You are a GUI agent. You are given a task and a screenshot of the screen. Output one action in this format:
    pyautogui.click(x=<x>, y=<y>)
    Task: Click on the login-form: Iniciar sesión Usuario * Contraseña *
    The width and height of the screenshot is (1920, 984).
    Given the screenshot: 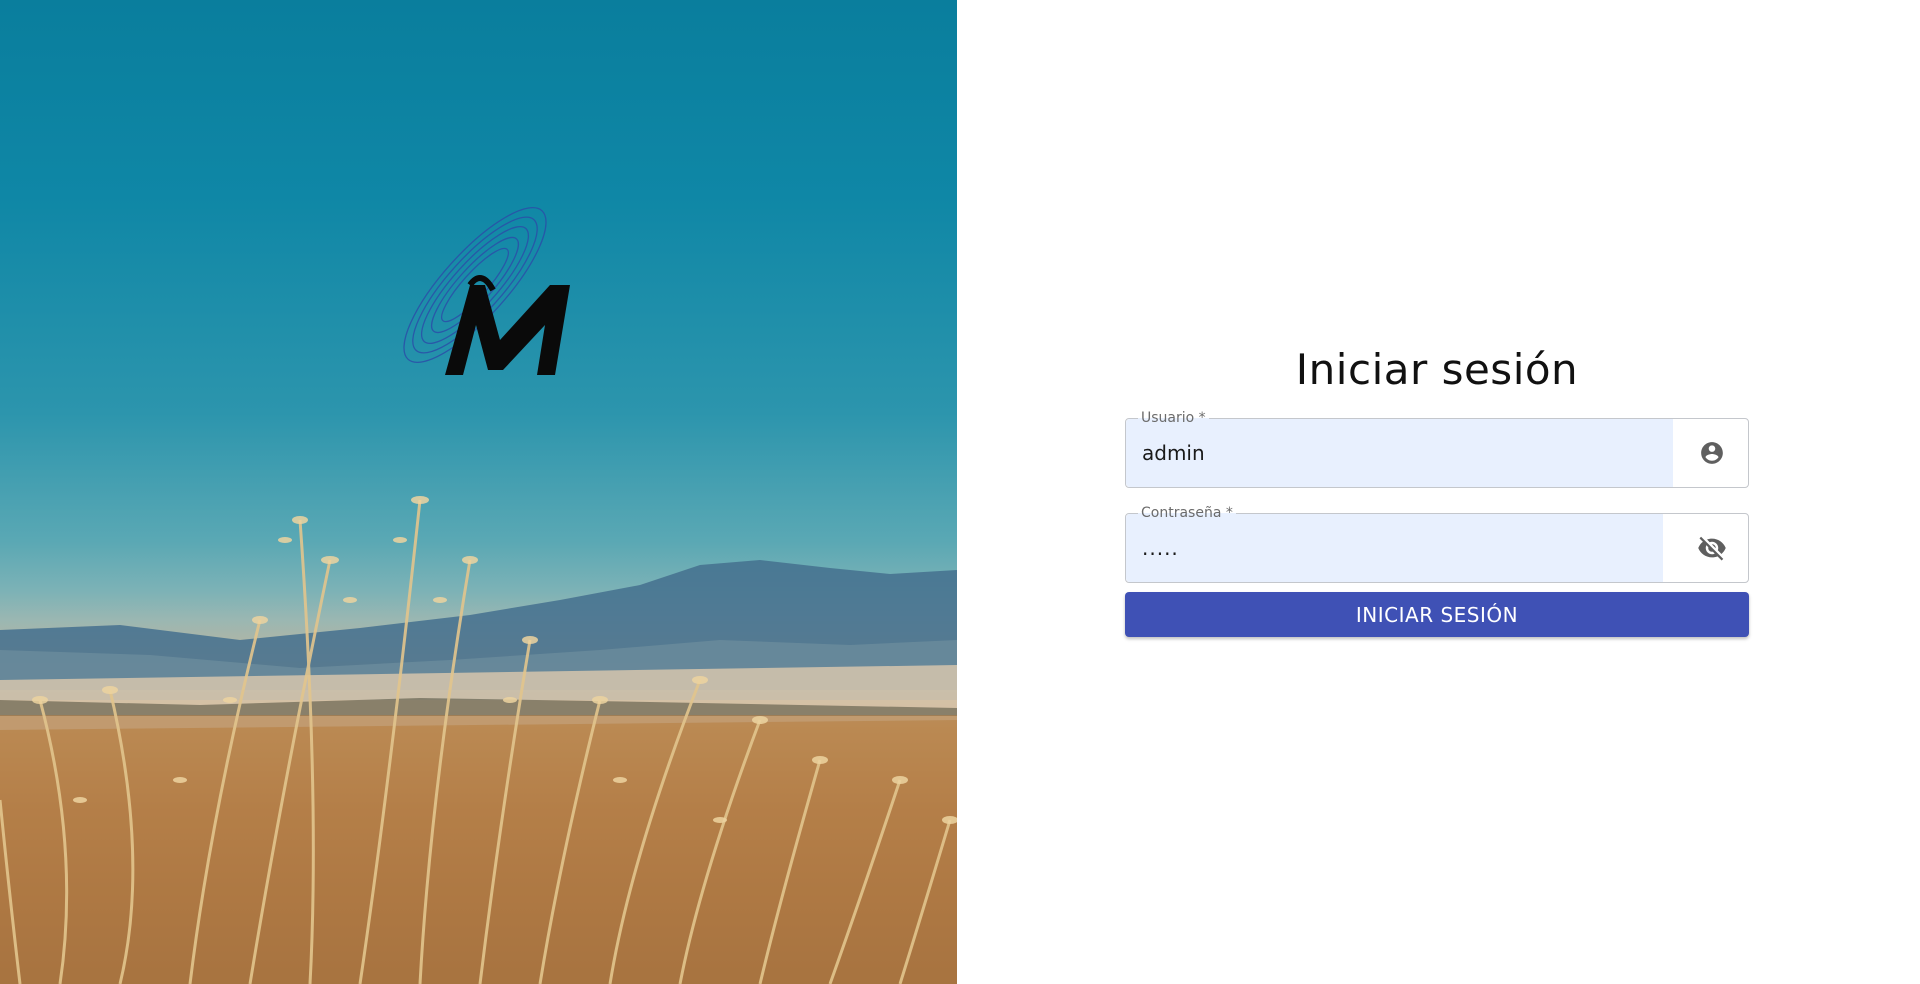 What is the action you would take?
    pyautogui.click(x=1437, y=488)
    